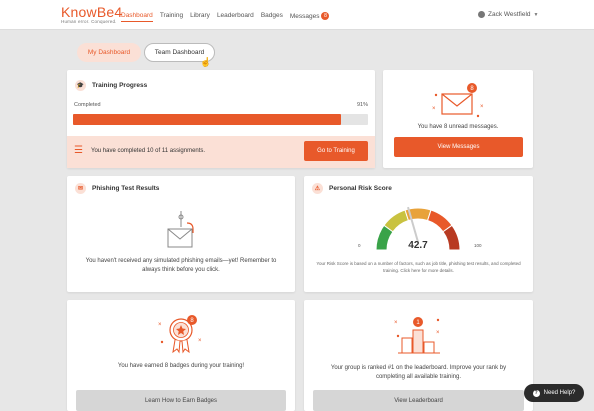 The width and height of the screenshot is (594, 411). What do you see at coordinates (200, 17) in the screenshot?
I see `nav-library: Library` at bounding box center [200, 17].